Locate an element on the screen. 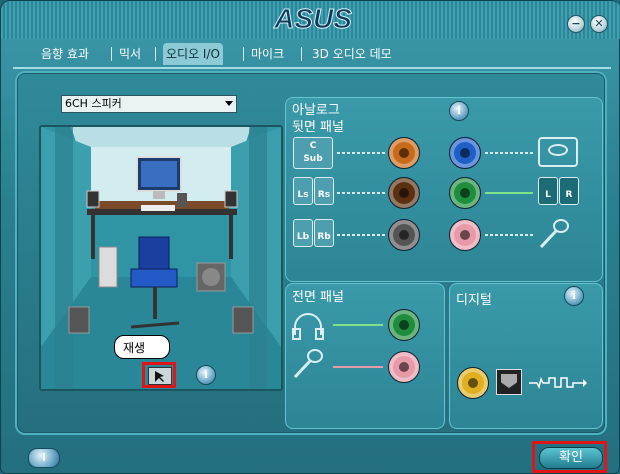  center-label: C is located at coordinates (313, 146).